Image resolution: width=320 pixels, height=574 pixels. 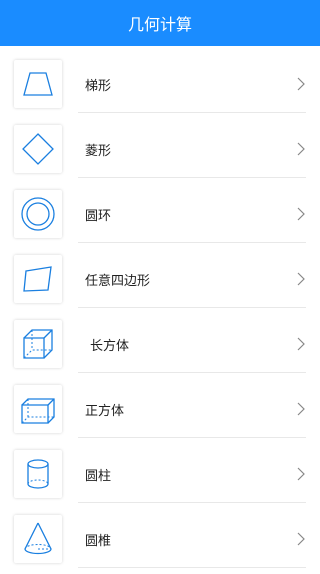 What do you see at coordinates (160, 541) in the screenshot?
I see `list-item-cone: 圆椎` at bounding box center [160, 541].